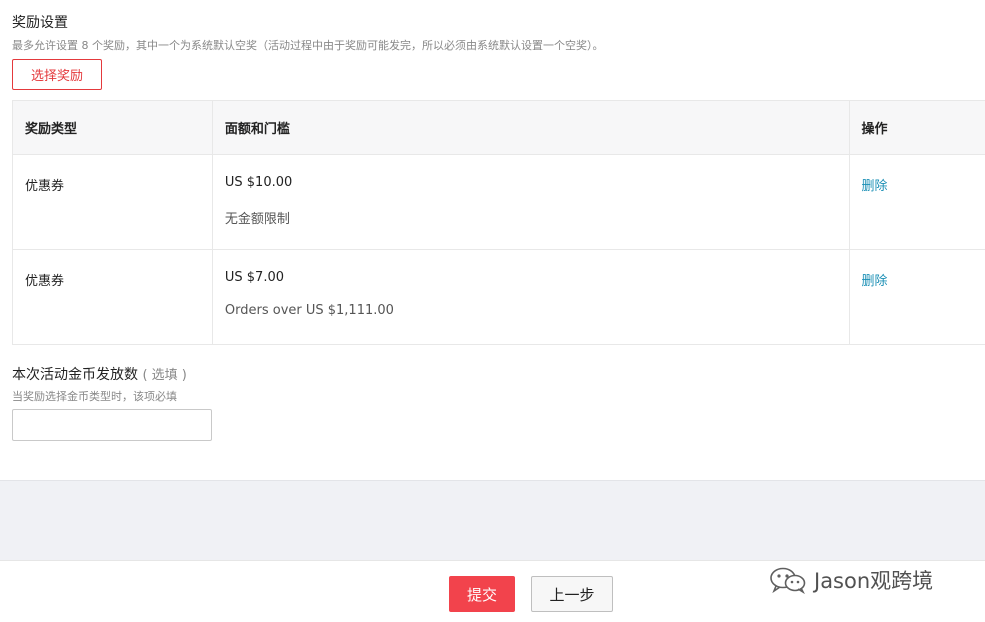 Image resolution: width=985 pixels, height=622 pixels. Describe the element at coordinates (75, 375) in the screenshot. I see `coin-count-label-text: 本次活动金币发放数` at that location.